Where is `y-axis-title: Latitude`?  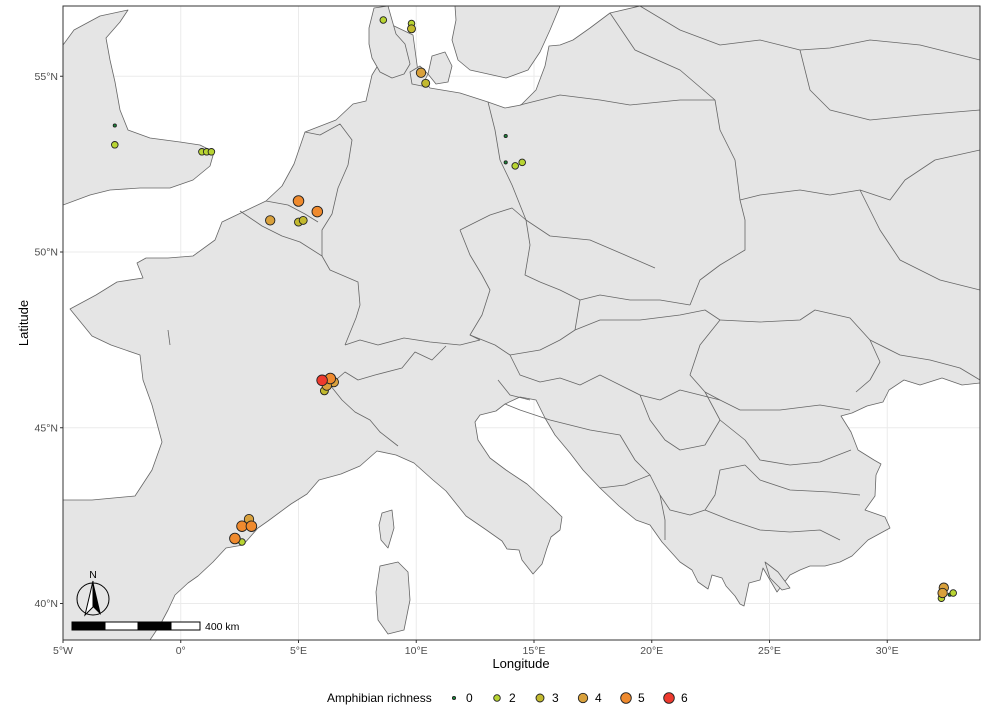 y-axis-title: Latitude is located at coordinates (23, 323).